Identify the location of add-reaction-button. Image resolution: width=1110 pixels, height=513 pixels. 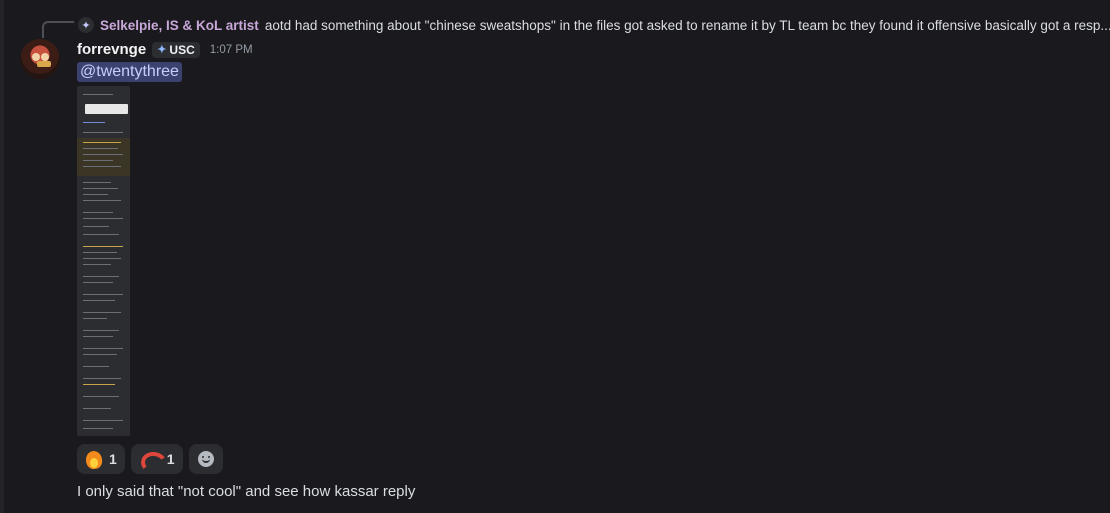
(205, 459).